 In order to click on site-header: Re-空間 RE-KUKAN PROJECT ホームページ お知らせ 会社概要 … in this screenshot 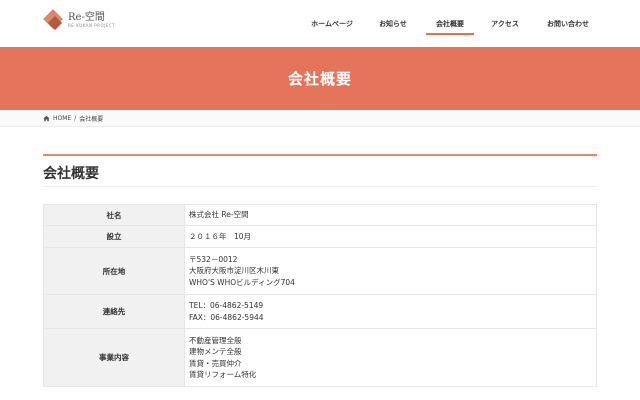, I will do `click(320, 23)`.